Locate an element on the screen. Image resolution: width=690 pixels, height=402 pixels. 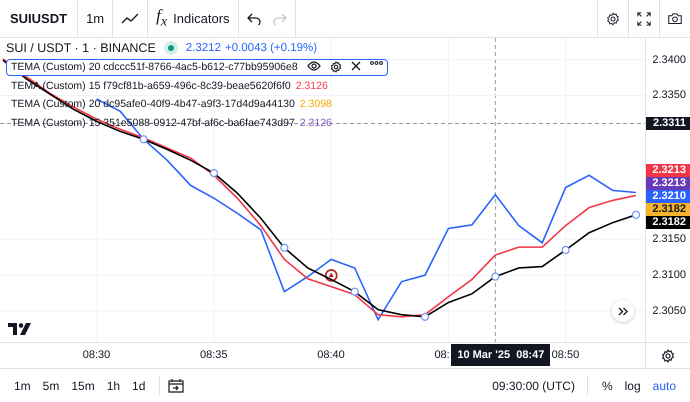
fullscreen-icon is located at coordinates (644, 18).